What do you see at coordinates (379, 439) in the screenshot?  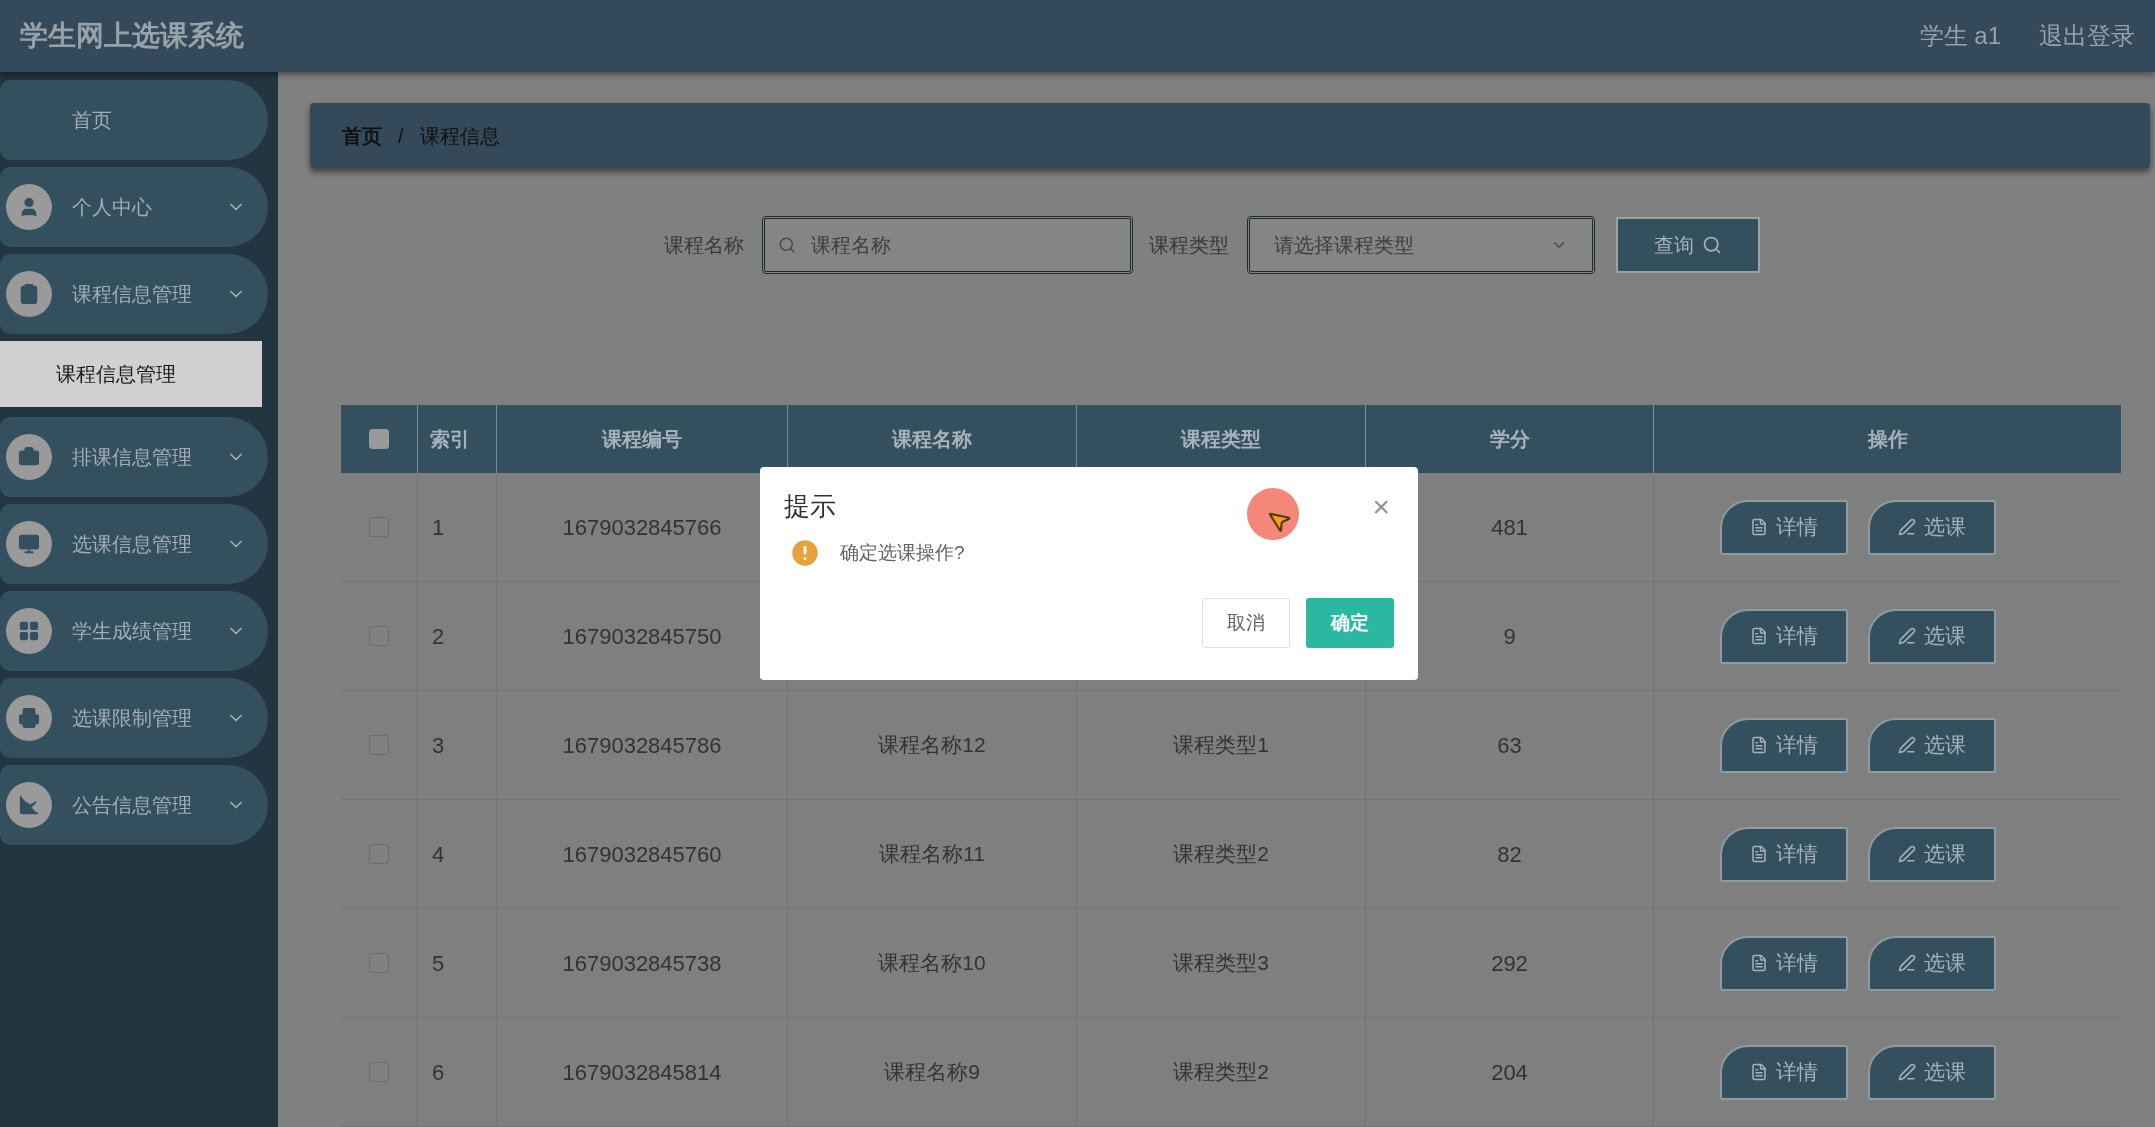 I see `checkbox` at bounding box center [379, 439].